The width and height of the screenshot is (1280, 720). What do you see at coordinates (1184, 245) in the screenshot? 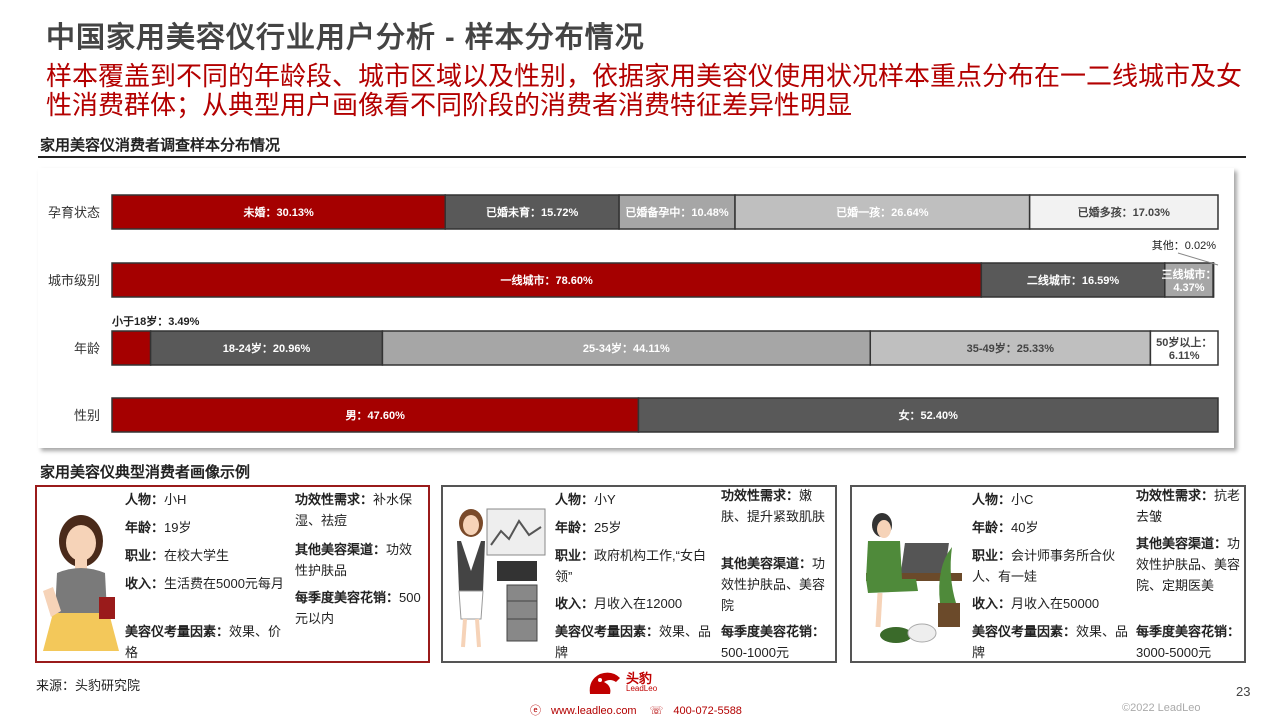
I see `data-label: 其他：0.02%` at bounding box center [1184, 245].